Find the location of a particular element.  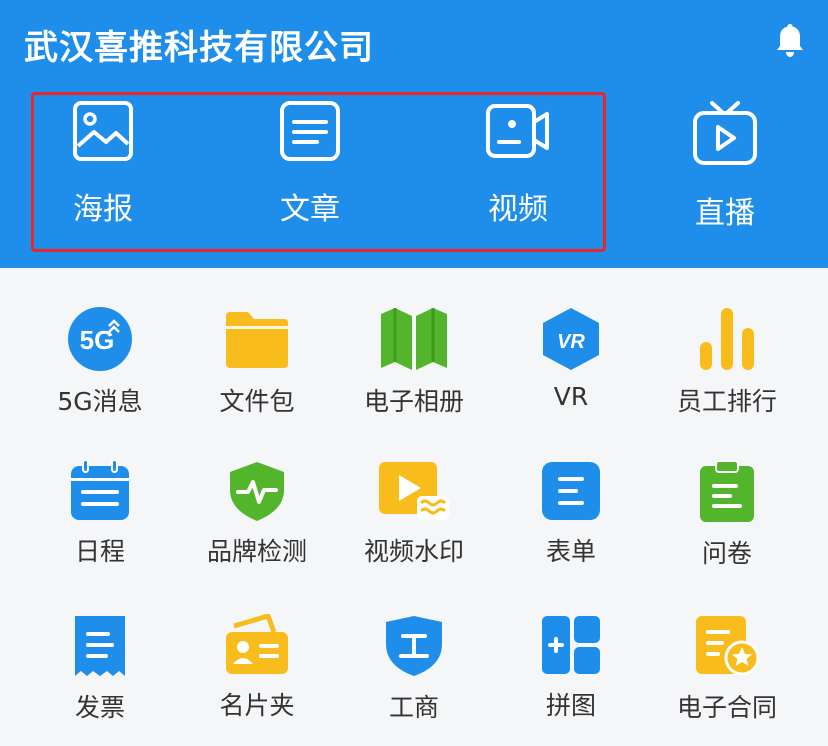

5g-icon: 5G is located at coordinates (100, 339).